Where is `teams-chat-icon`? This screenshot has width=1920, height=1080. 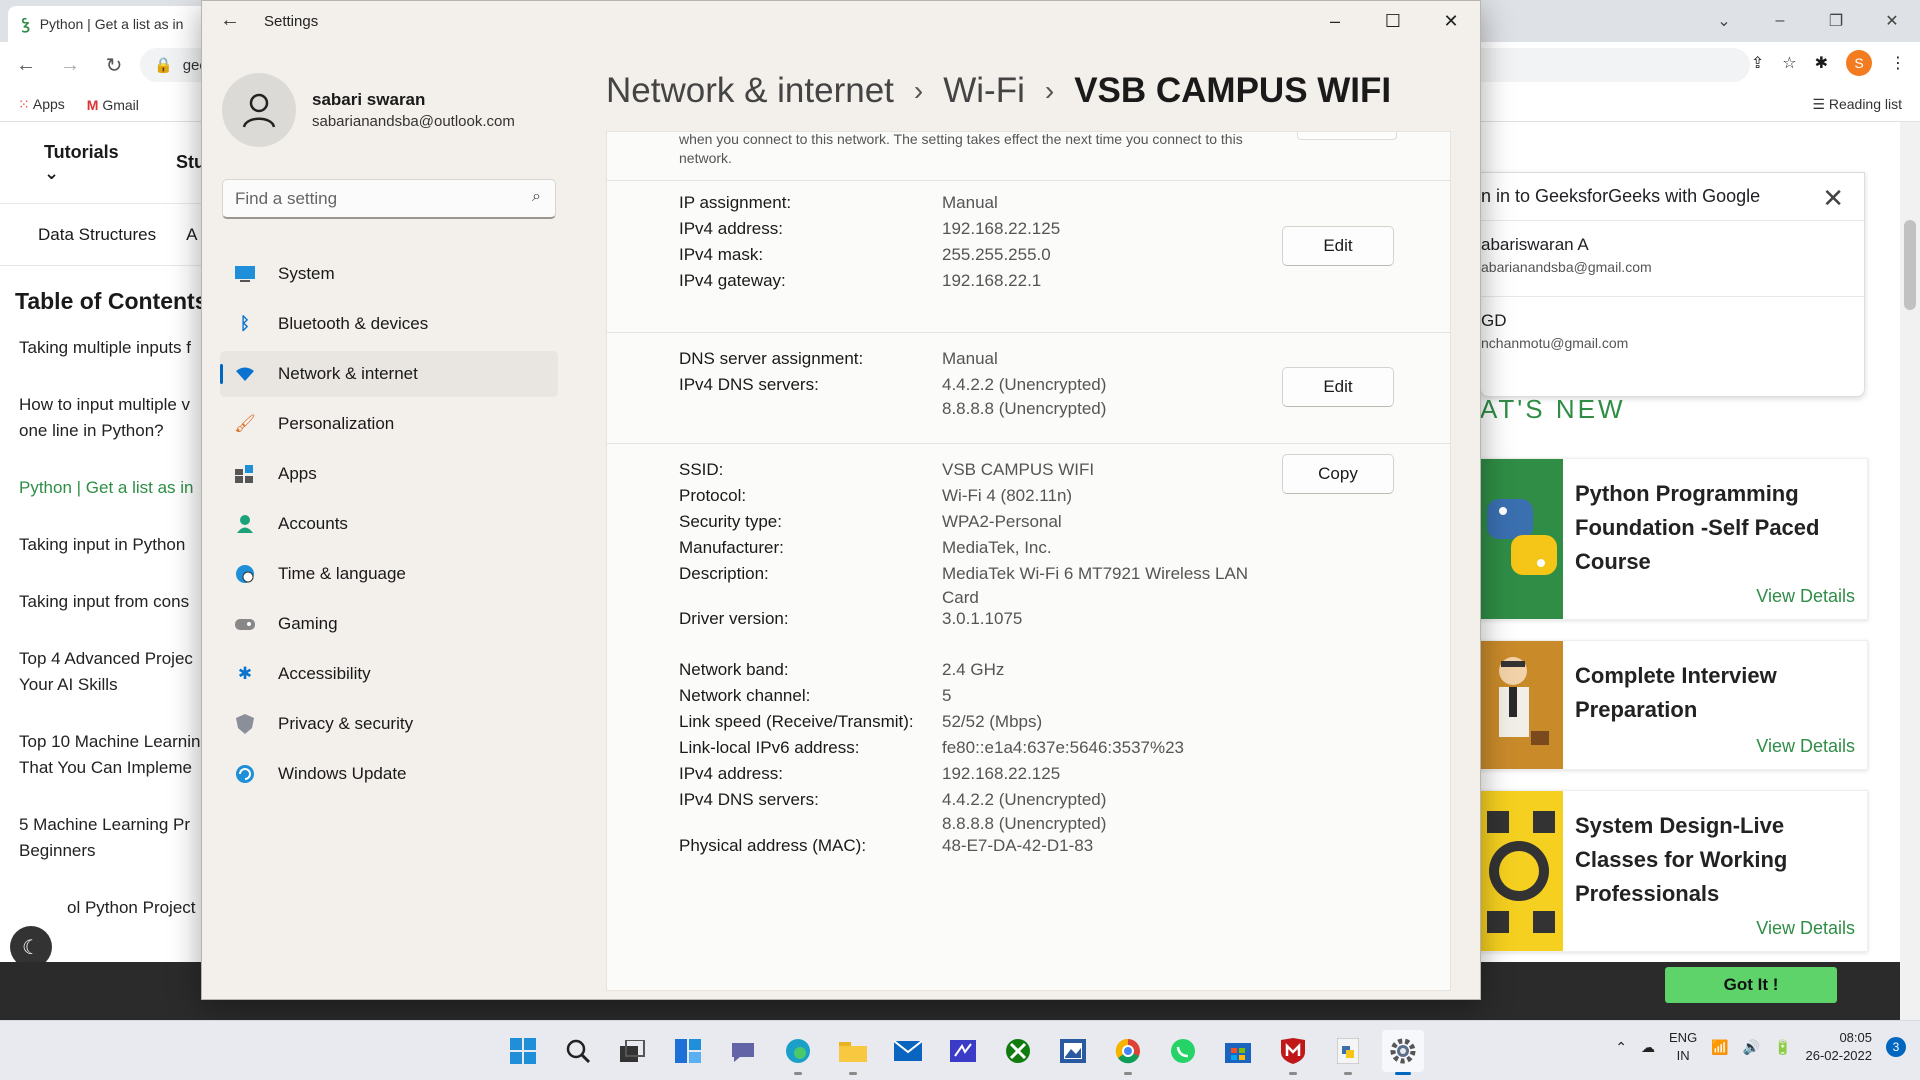 teams-chat-icon is located at coordinates (743, 1051).